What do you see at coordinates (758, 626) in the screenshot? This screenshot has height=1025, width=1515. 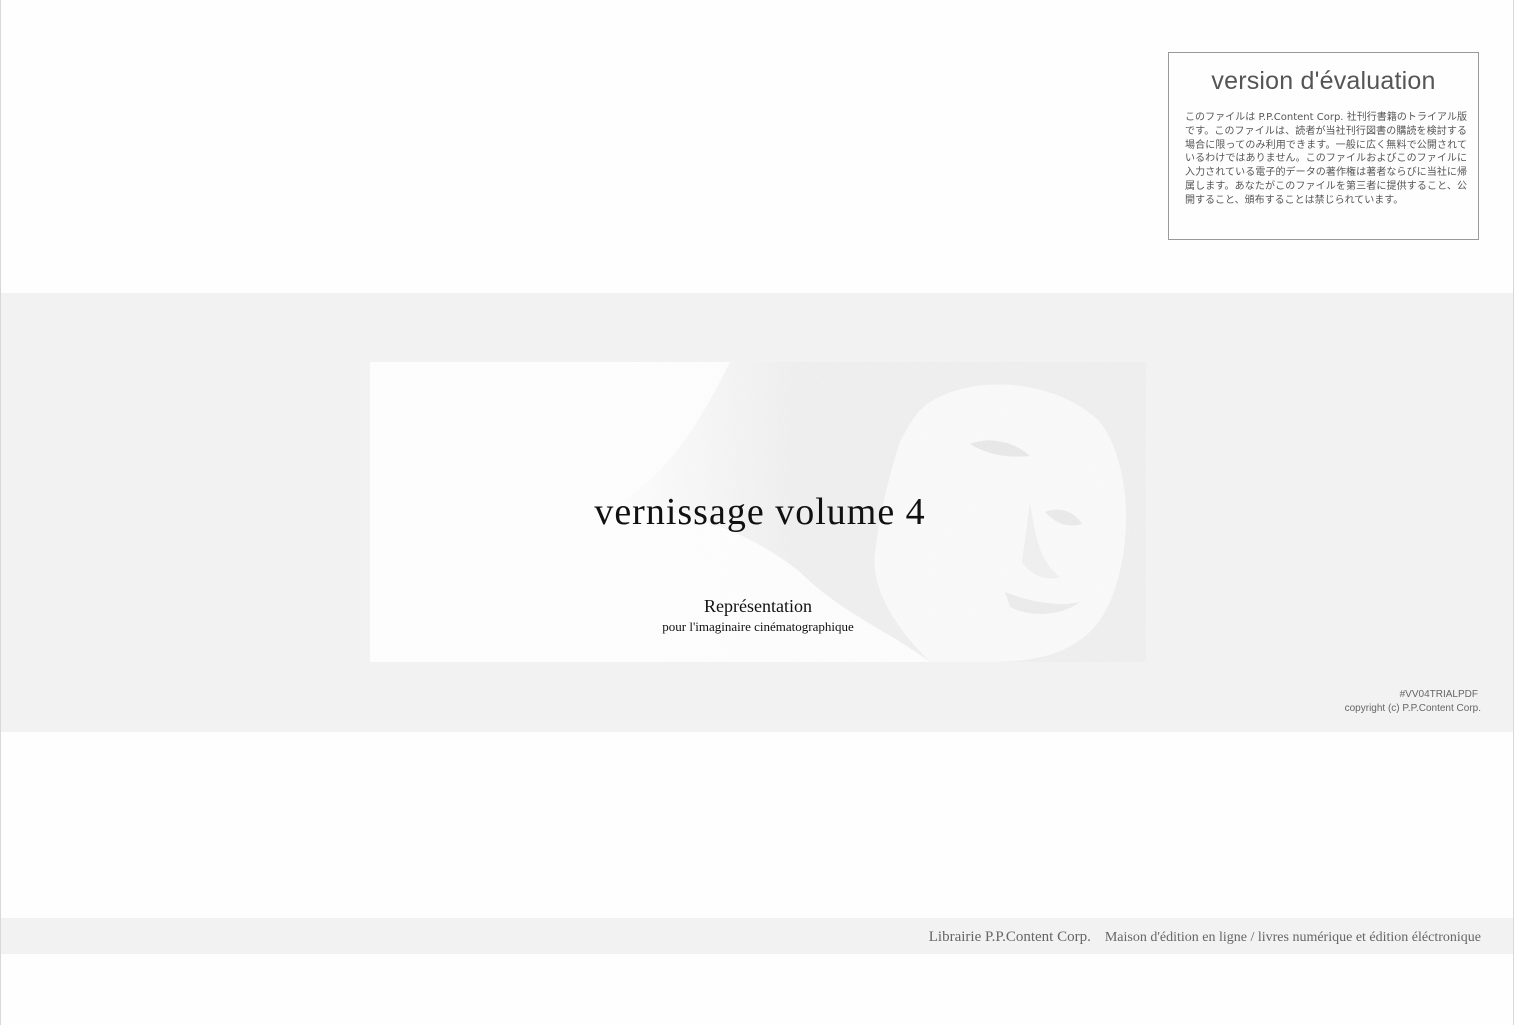 I see `cover-subline: pour l'imaginaire cinématographique` at bounding box center [758, 626].